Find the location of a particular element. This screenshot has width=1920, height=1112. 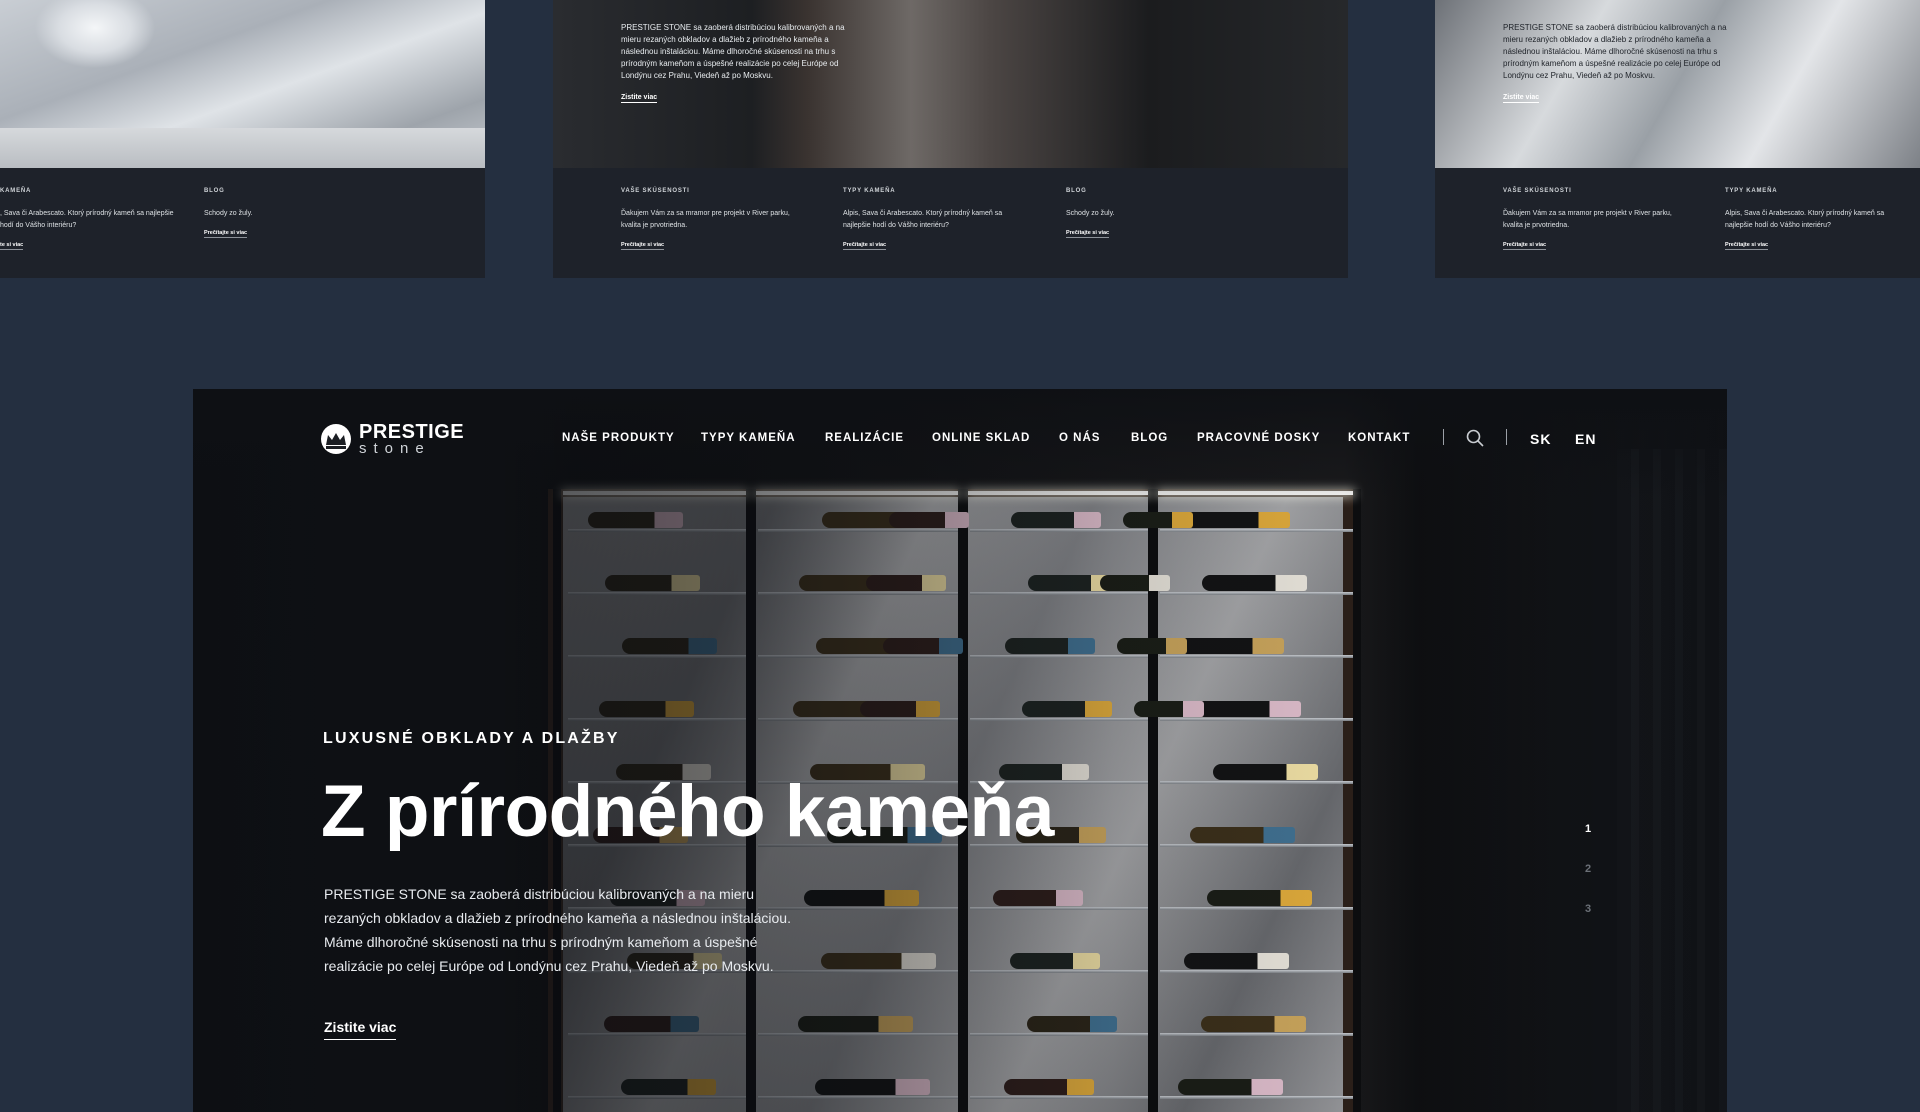

nav-online-sklad: ONLINE SKLAD is located at coordinates (981, 438).